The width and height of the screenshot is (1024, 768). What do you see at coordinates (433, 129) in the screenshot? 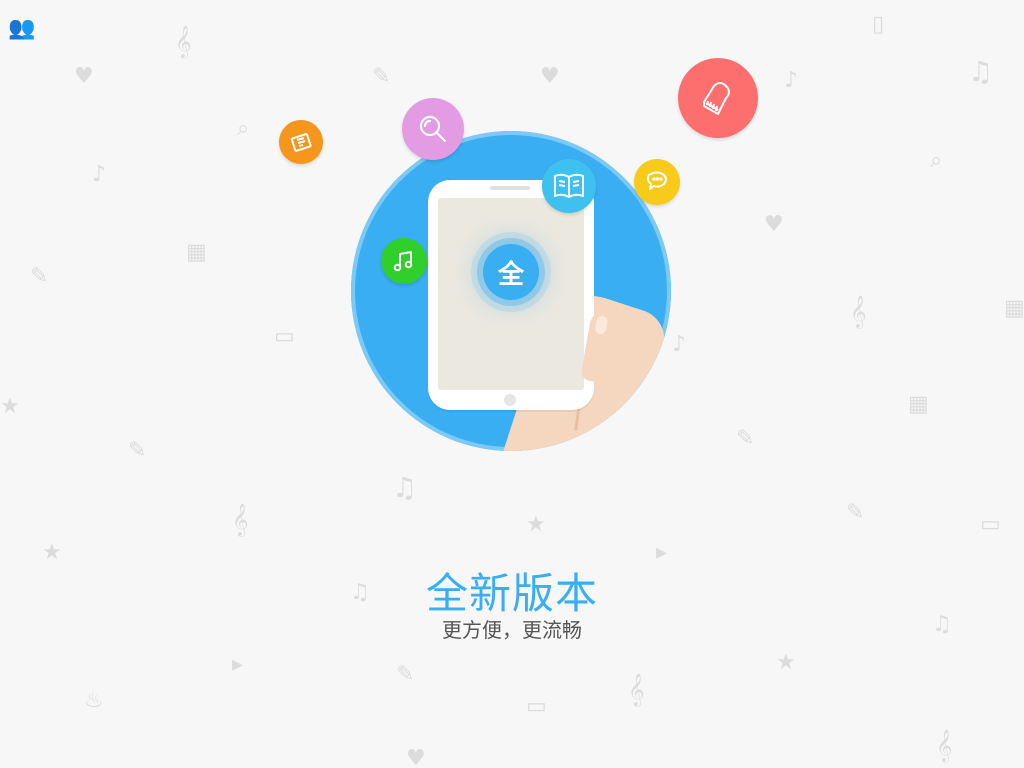
I see `search-icon` at bounding box center [433, 129].